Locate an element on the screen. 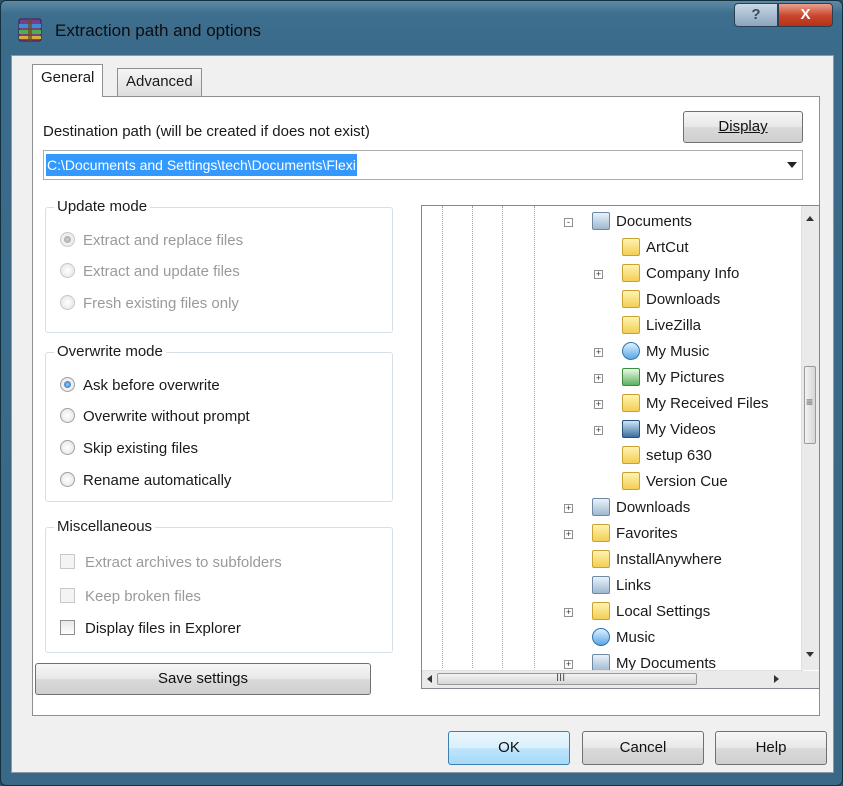 Image resolution: width=843 pixels, height=786 pixels. update-mode-title: Update mode is located at coordinates (102, 206).